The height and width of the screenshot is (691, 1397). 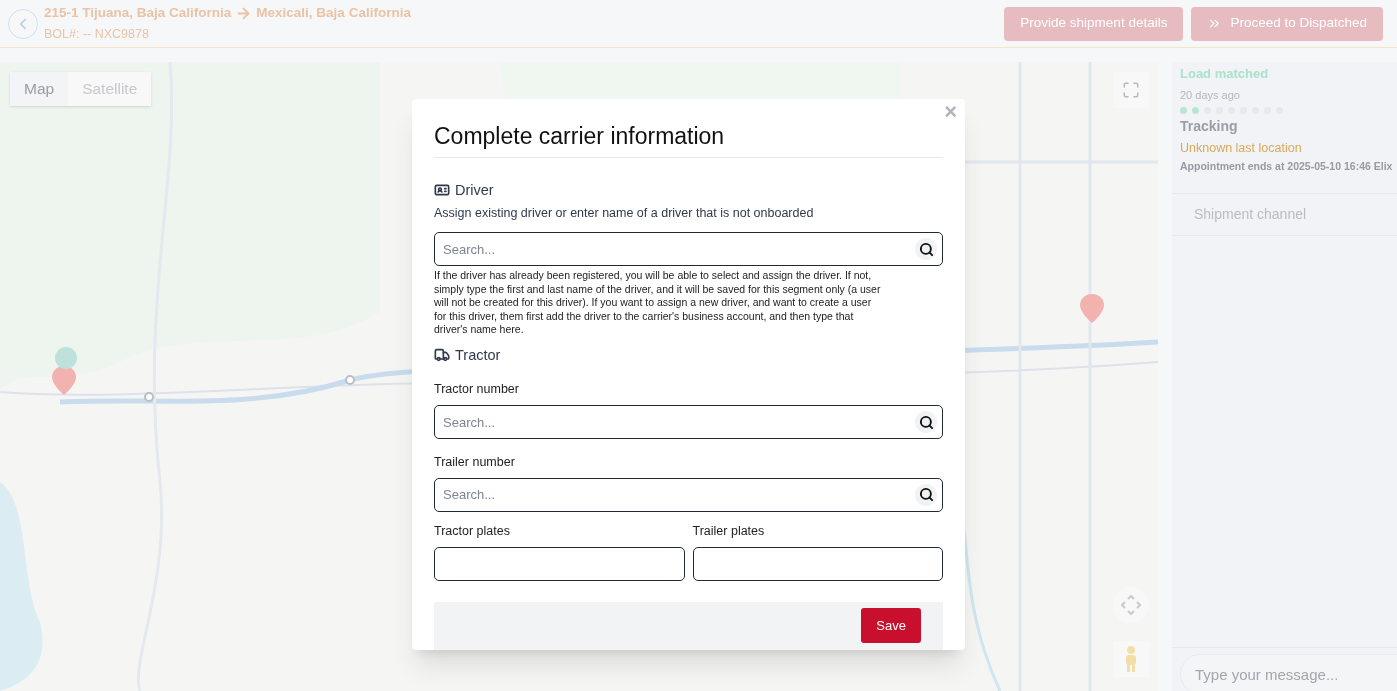 What do you see at coordinates (1250, 214) in the screenshot?
I see `channel-title: Shipment channel` at bounding box center [1250, 214].